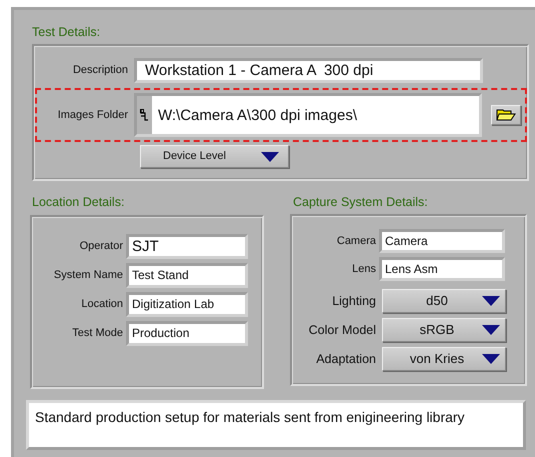  What do you see at coordinates (442, 269) in the screenshot?
I see `text-field: Lens Asm` at bounding box center [442, 269].